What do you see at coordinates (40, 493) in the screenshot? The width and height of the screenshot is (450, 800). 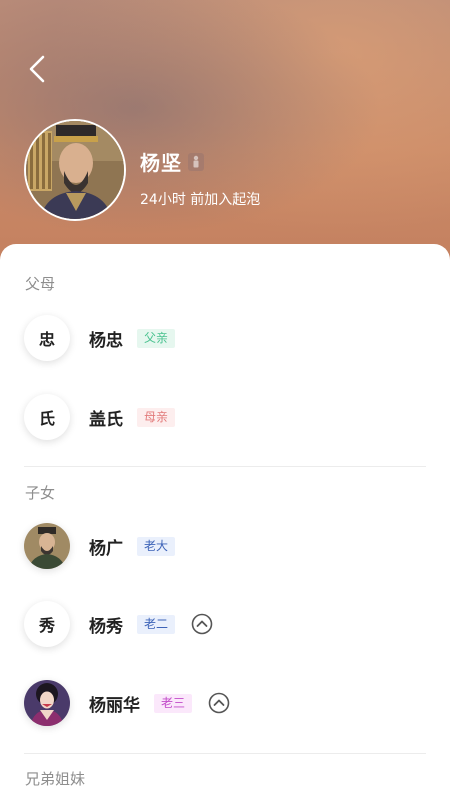 I see `section-title-children: 子女` at bounding box center [40, 493].